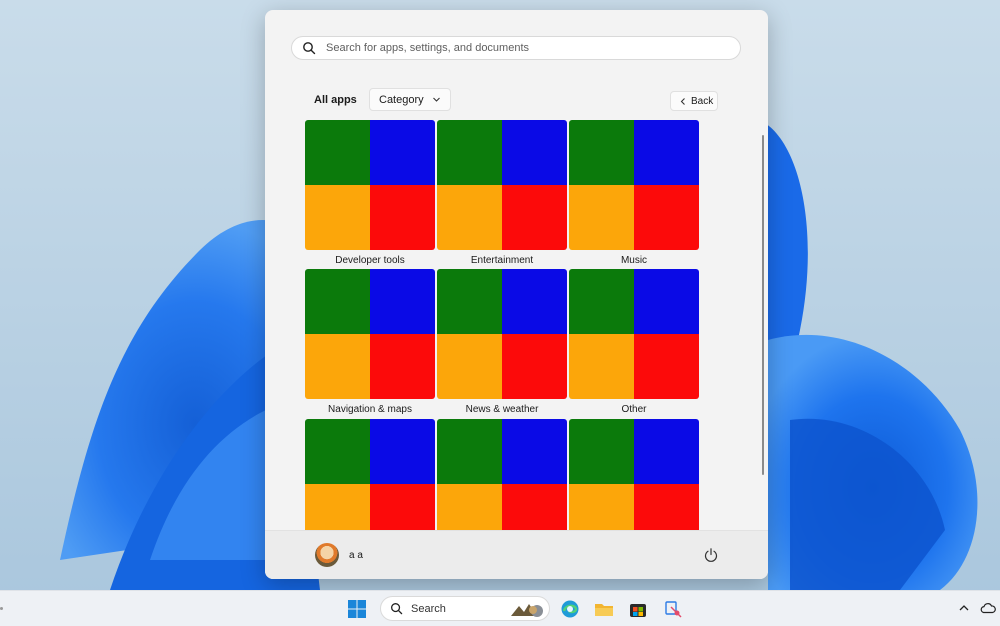  Describe the element at coordinates (465, 608) in the screenshot. I see `taskbar-search: Search` at that location.